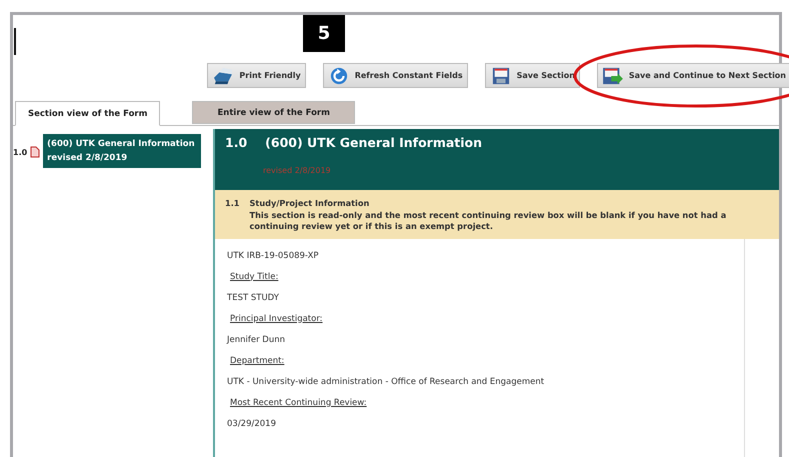 The height and width of the screenshot is (457, 789). I want to click on field-value: UTK - University-wide administration - Office of Research and Engagement, so click(385, 381).